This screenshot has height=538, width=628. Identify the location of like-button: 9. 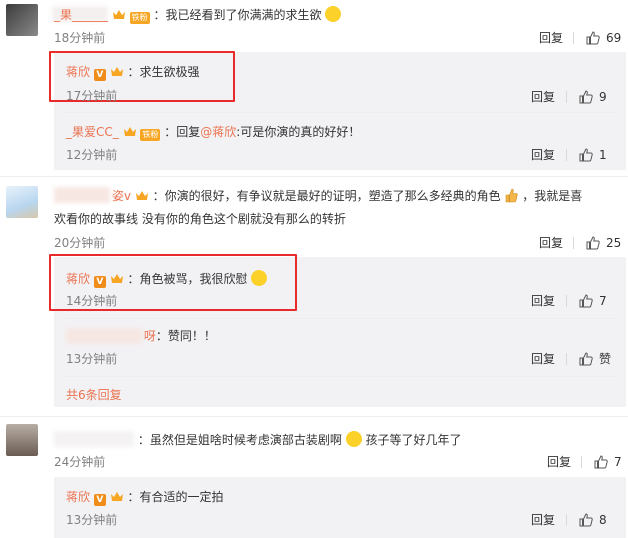
(593, 97).